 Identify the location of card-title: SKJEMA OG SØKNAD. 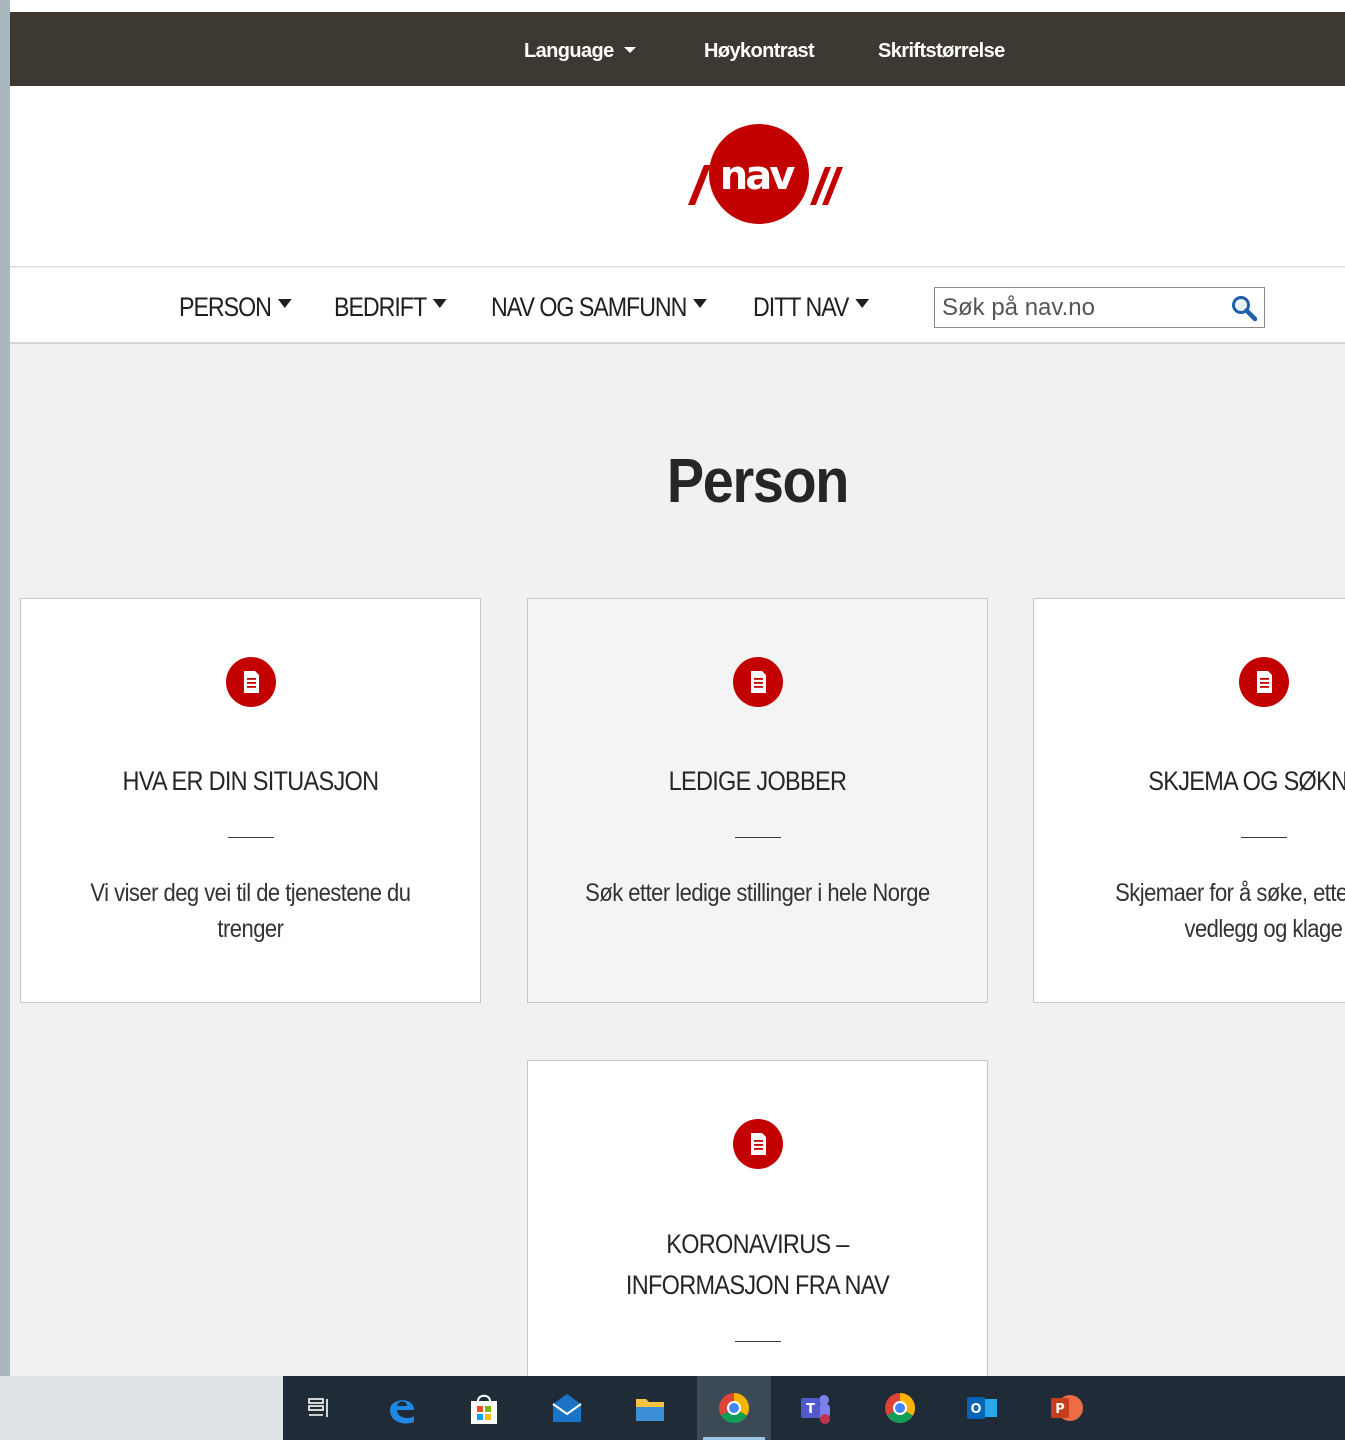
(1246, 781).